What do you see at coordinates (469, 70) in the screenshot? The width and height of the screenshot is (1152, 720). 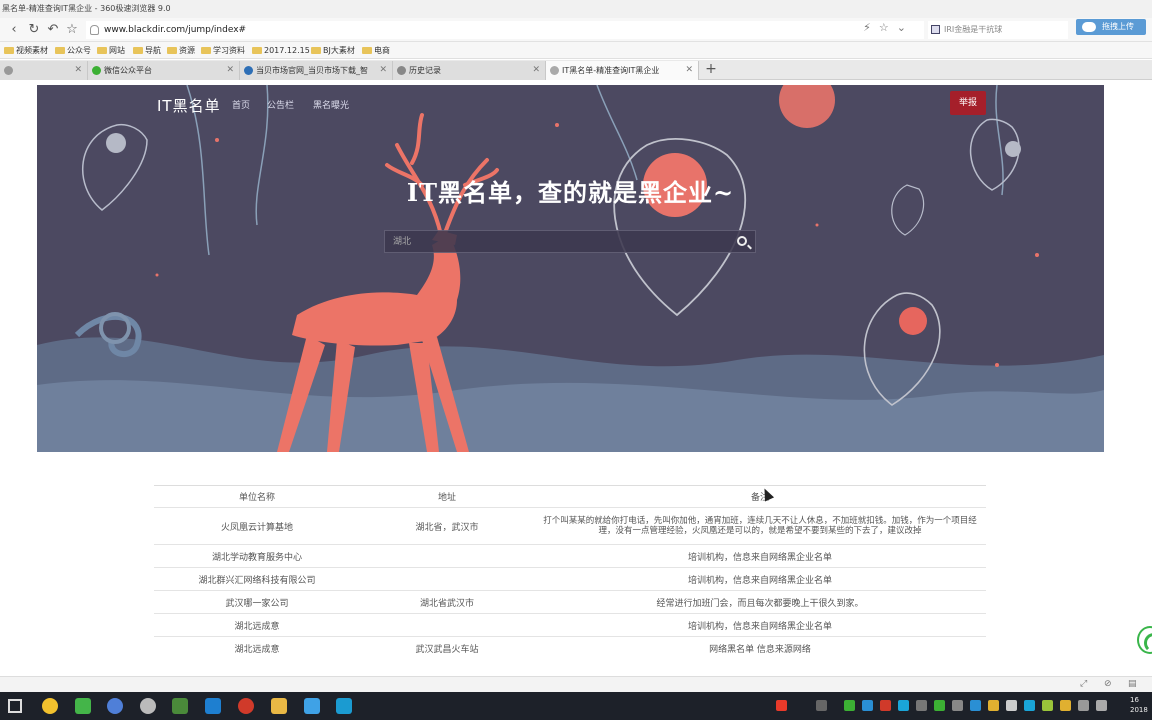 I see `tab-item: 历史记录 ✕` at bounding box center [469, 70].